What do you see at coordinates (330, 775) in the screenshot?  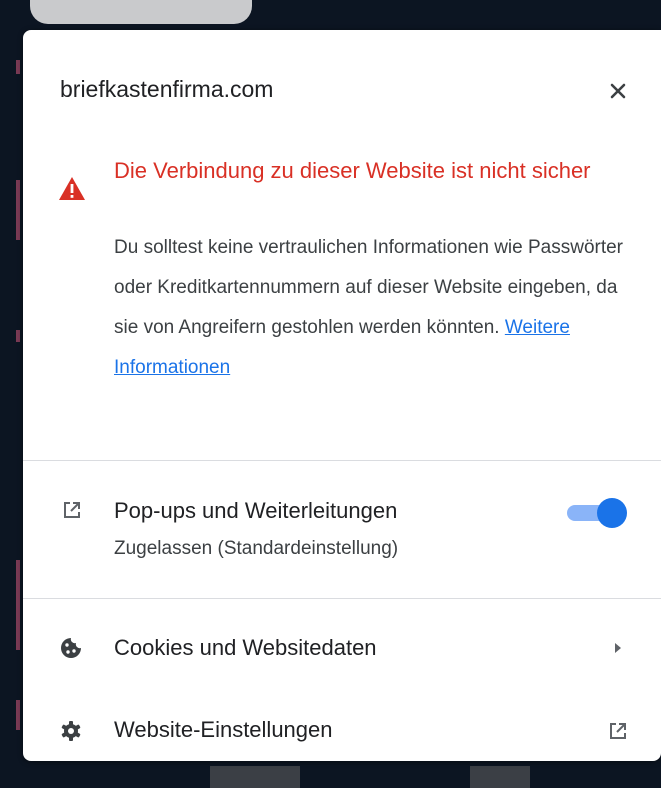 I see `page-background-bottom` at bounding box center [330, 775].